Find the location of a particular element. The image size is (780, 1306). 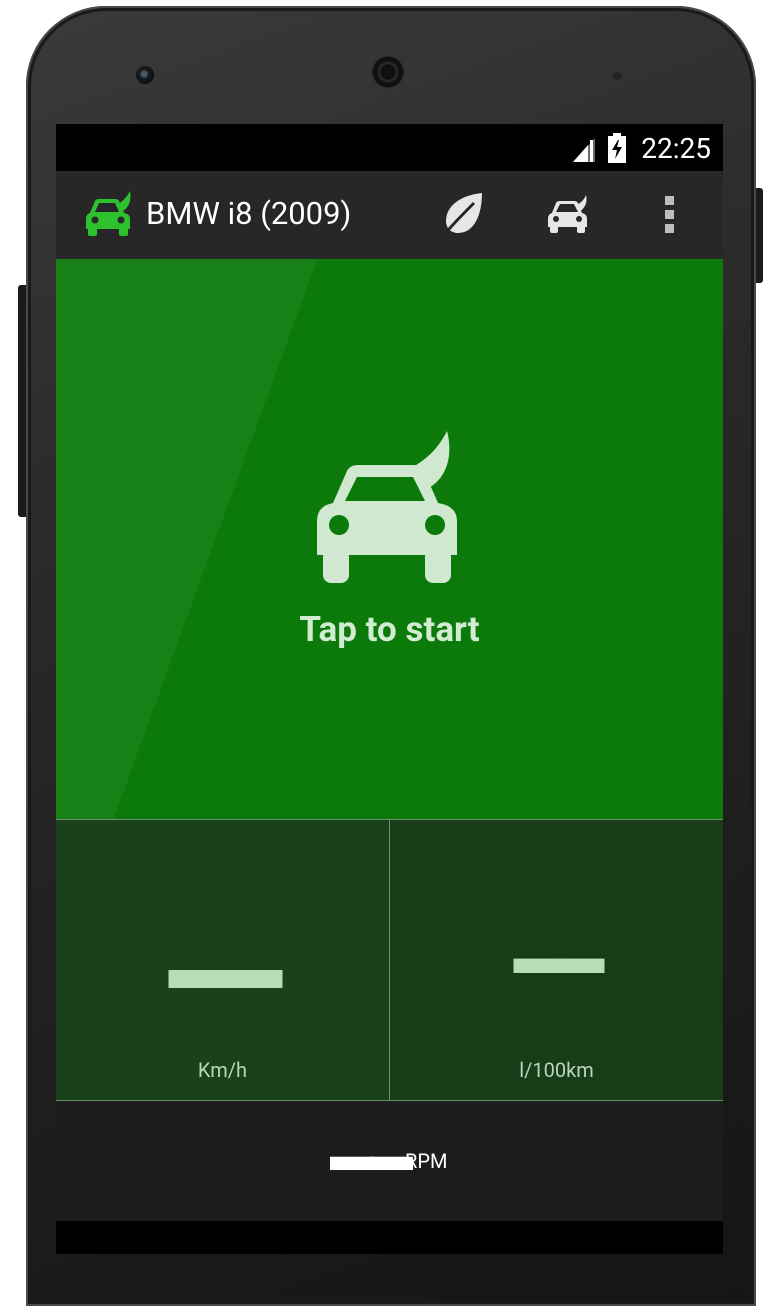

fuel-consumption-unit: l/100km is located at coordinates (556, 1070).